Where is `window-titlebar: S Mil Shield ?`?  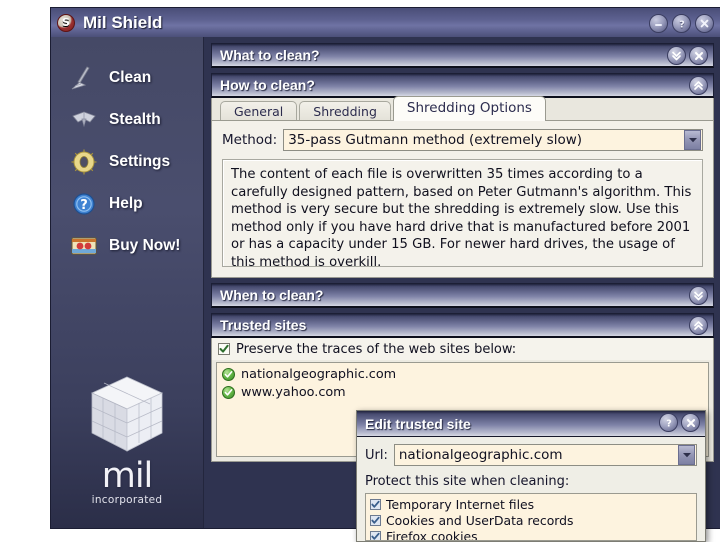 window-titlebar: S Mil Shield ? is located at coordinates (385, 23).